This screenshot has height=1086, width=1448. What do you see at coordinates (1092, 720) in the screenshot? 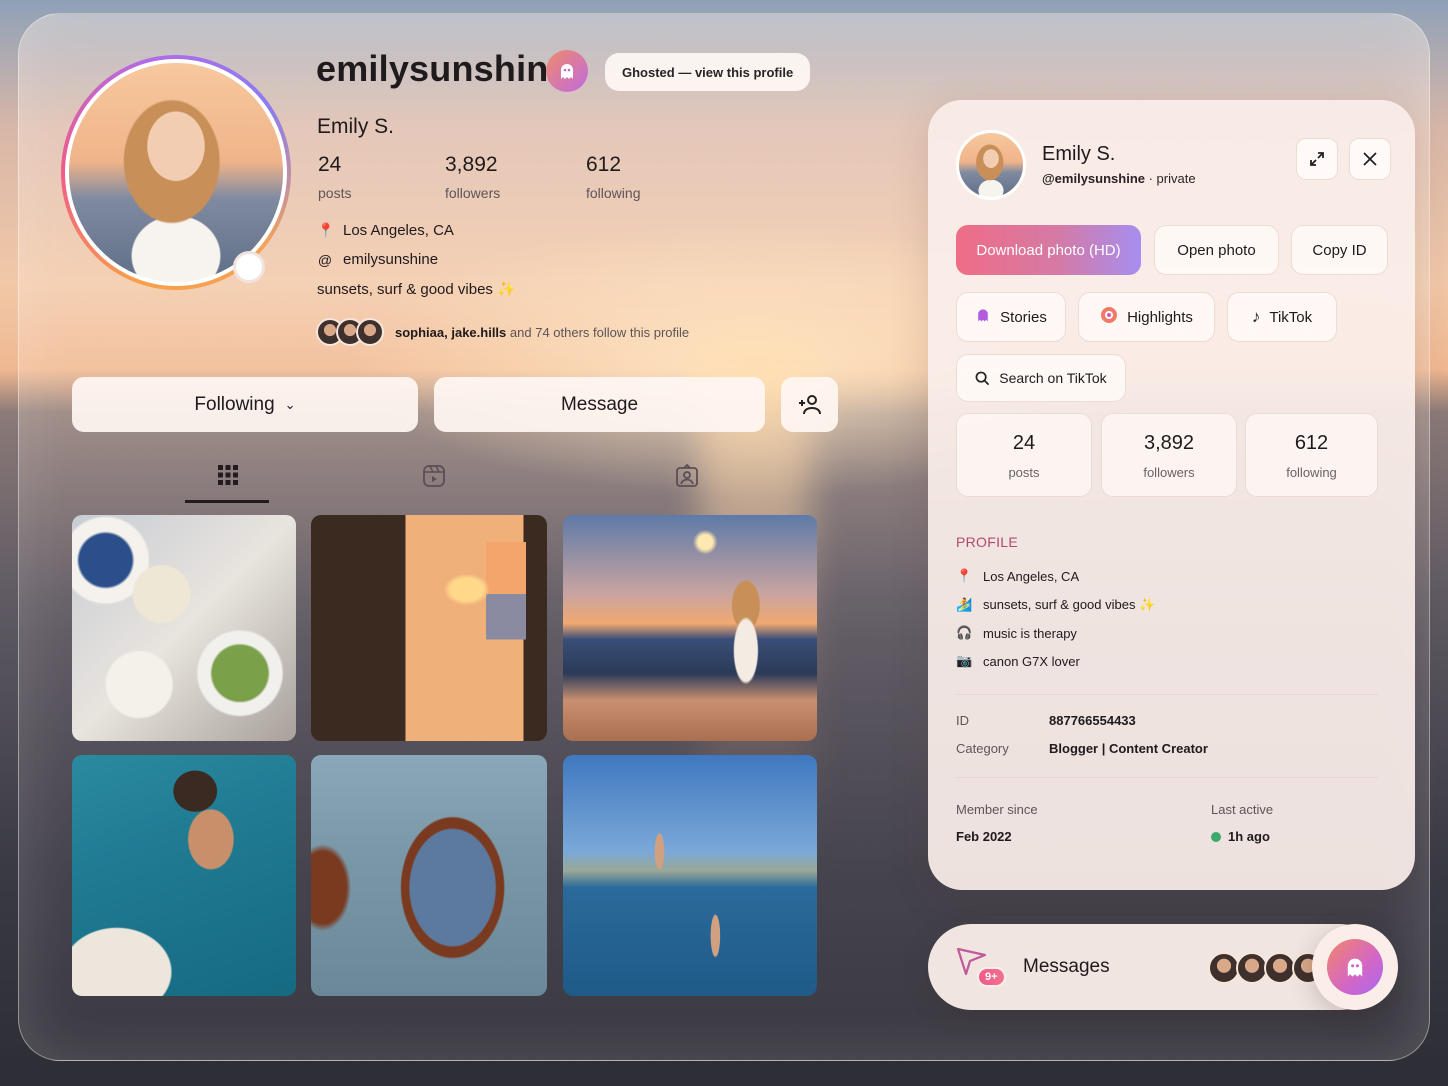
I see `id-value: 887766554433` at bounding box center [1092, 720].